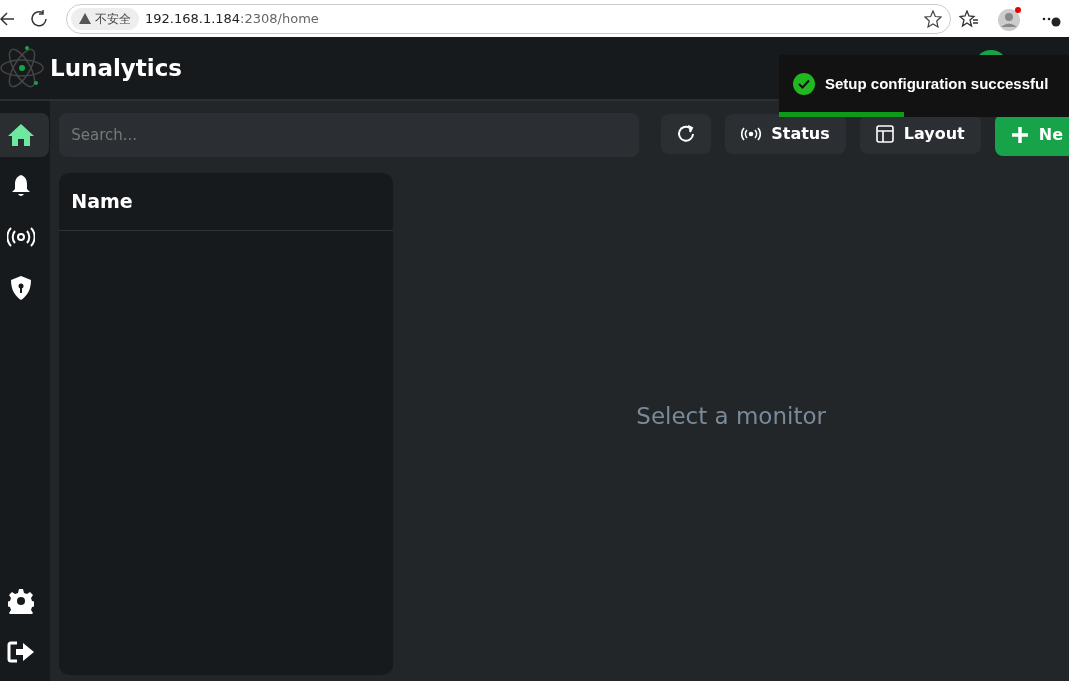 The height and width of the screenshot is (681, 1069). Describe the element at coordinates (21, 186) in the screenshot. I see `bell-icon` at that location.